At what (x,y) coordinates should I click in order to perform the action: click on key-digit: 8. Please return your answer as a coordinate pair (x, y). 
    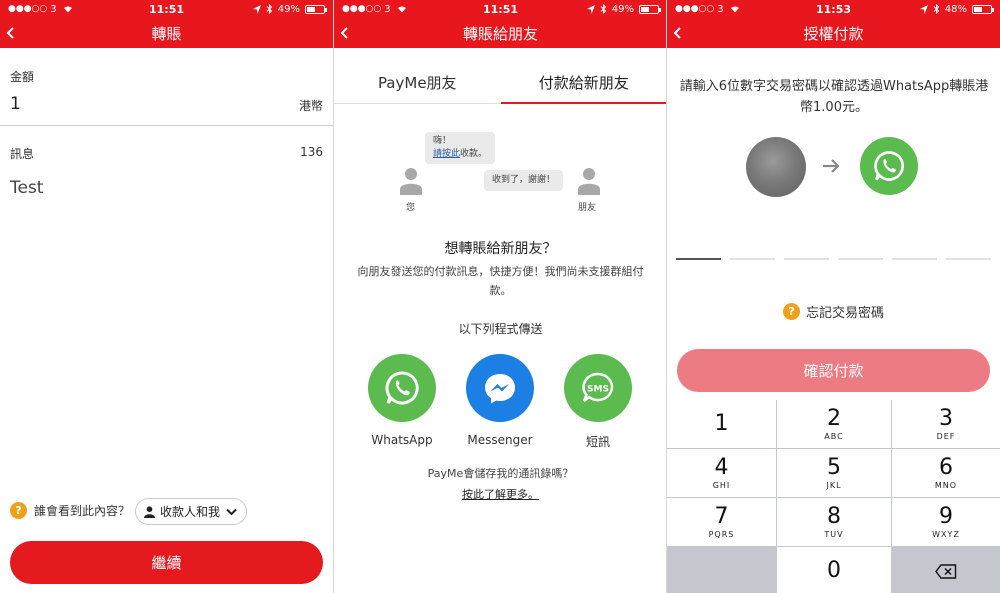
    Looking at the image, I should click on (834, 516).